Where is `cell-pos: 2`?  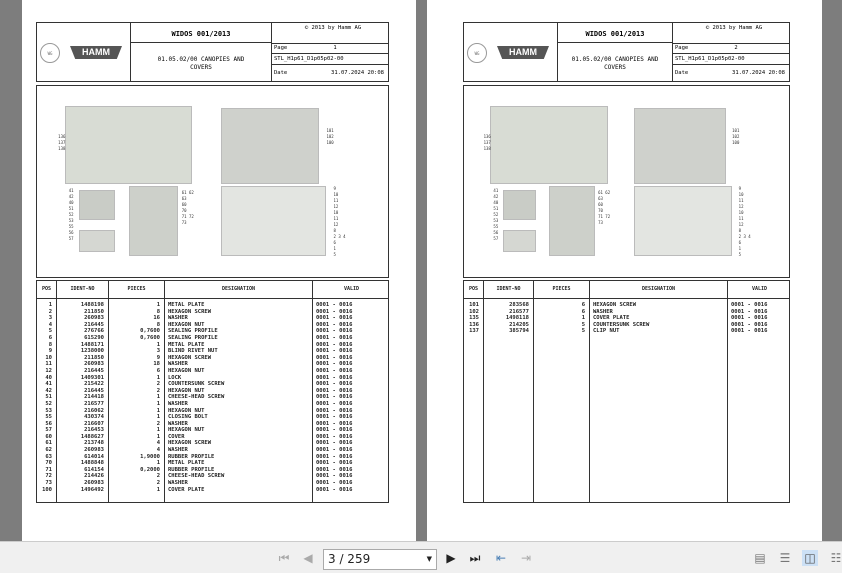
cell-pos: 2 is located at coordinates (50, 311).